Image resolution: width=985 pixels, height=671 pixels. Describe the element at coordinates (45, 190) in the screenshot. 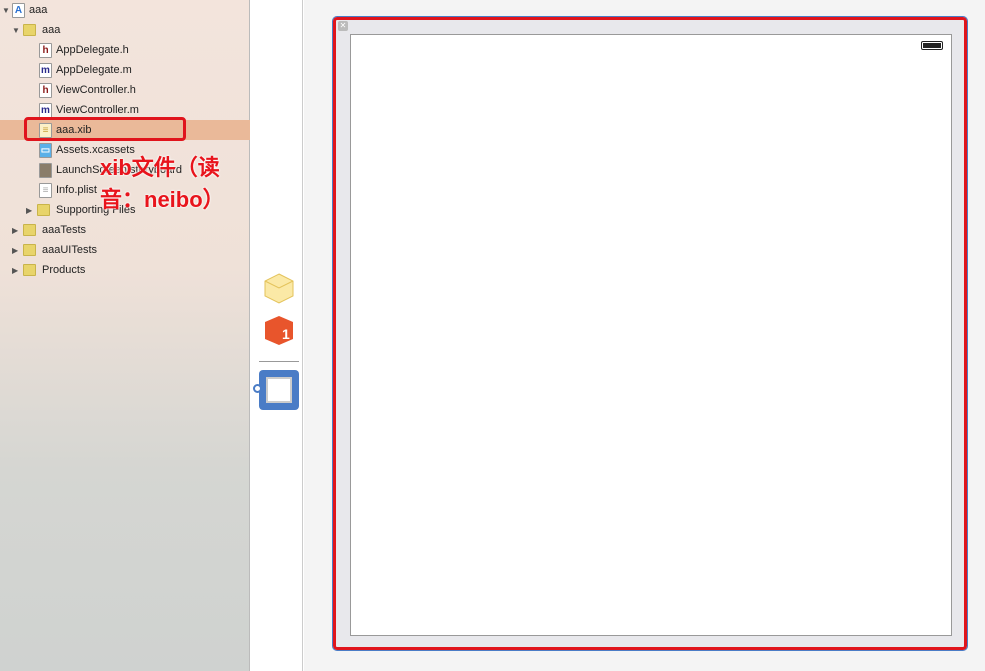

I see `plist-icon: ≡` at that location.